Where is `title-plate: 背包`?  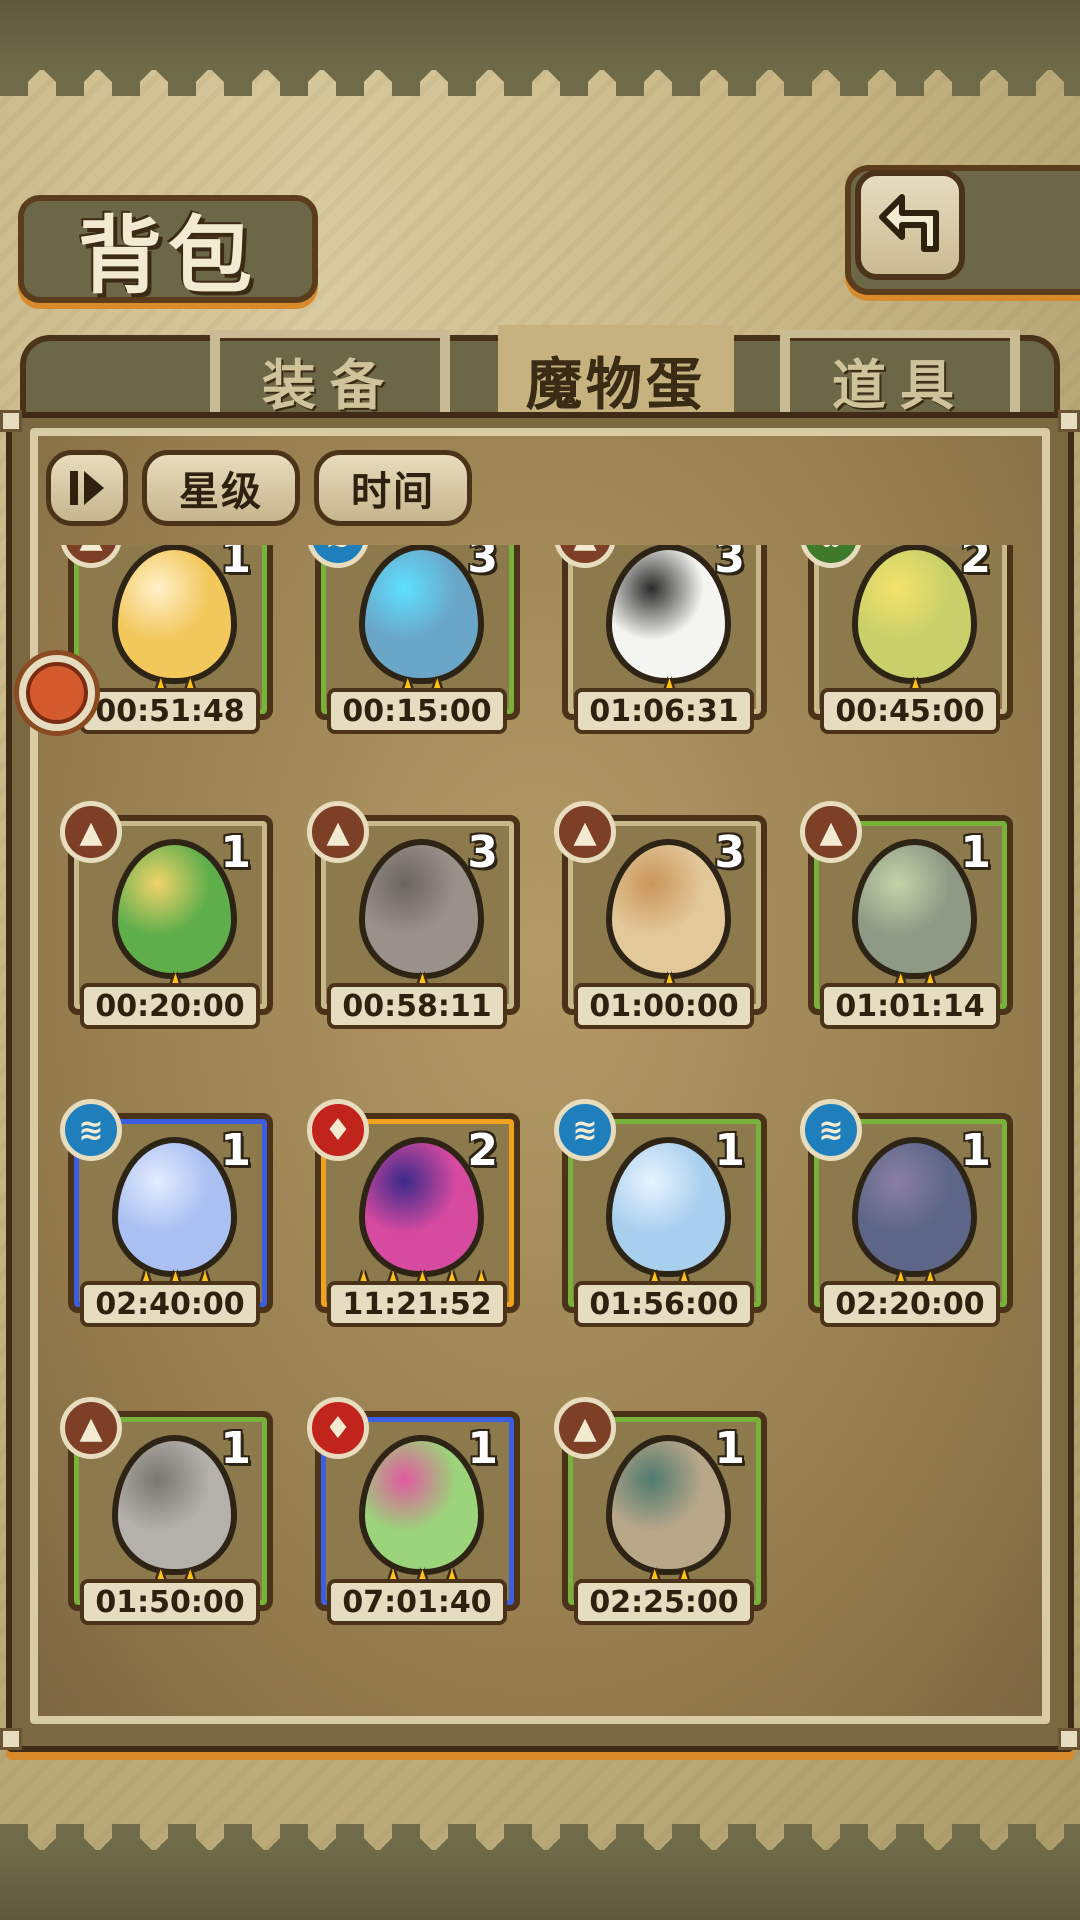
title-plate: 背包 is located at coordinates (168, 250).